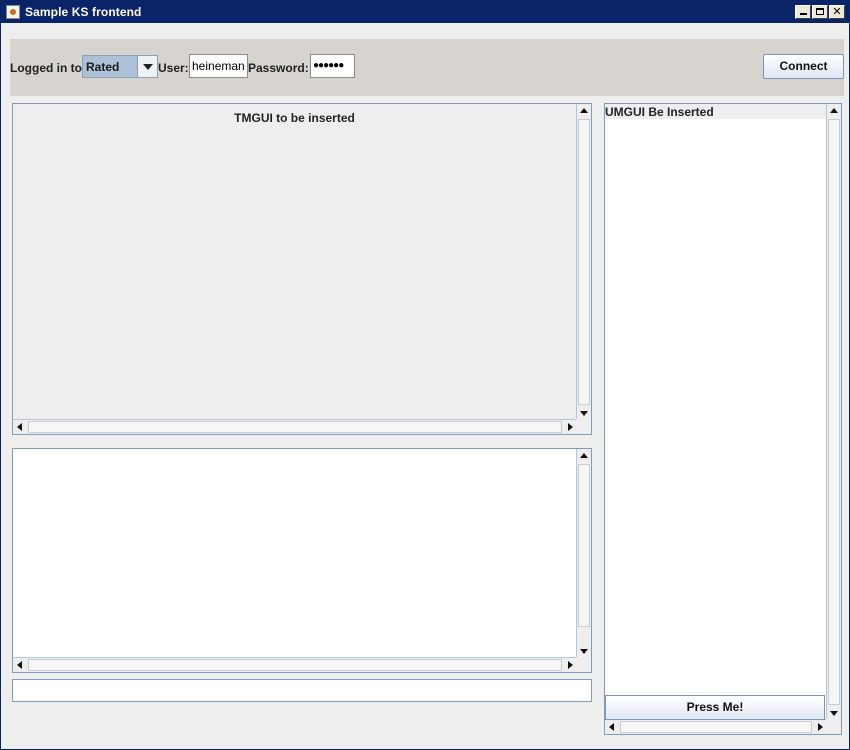  I want to click on logged-in-label: Logged in to:, so click(48, 68).